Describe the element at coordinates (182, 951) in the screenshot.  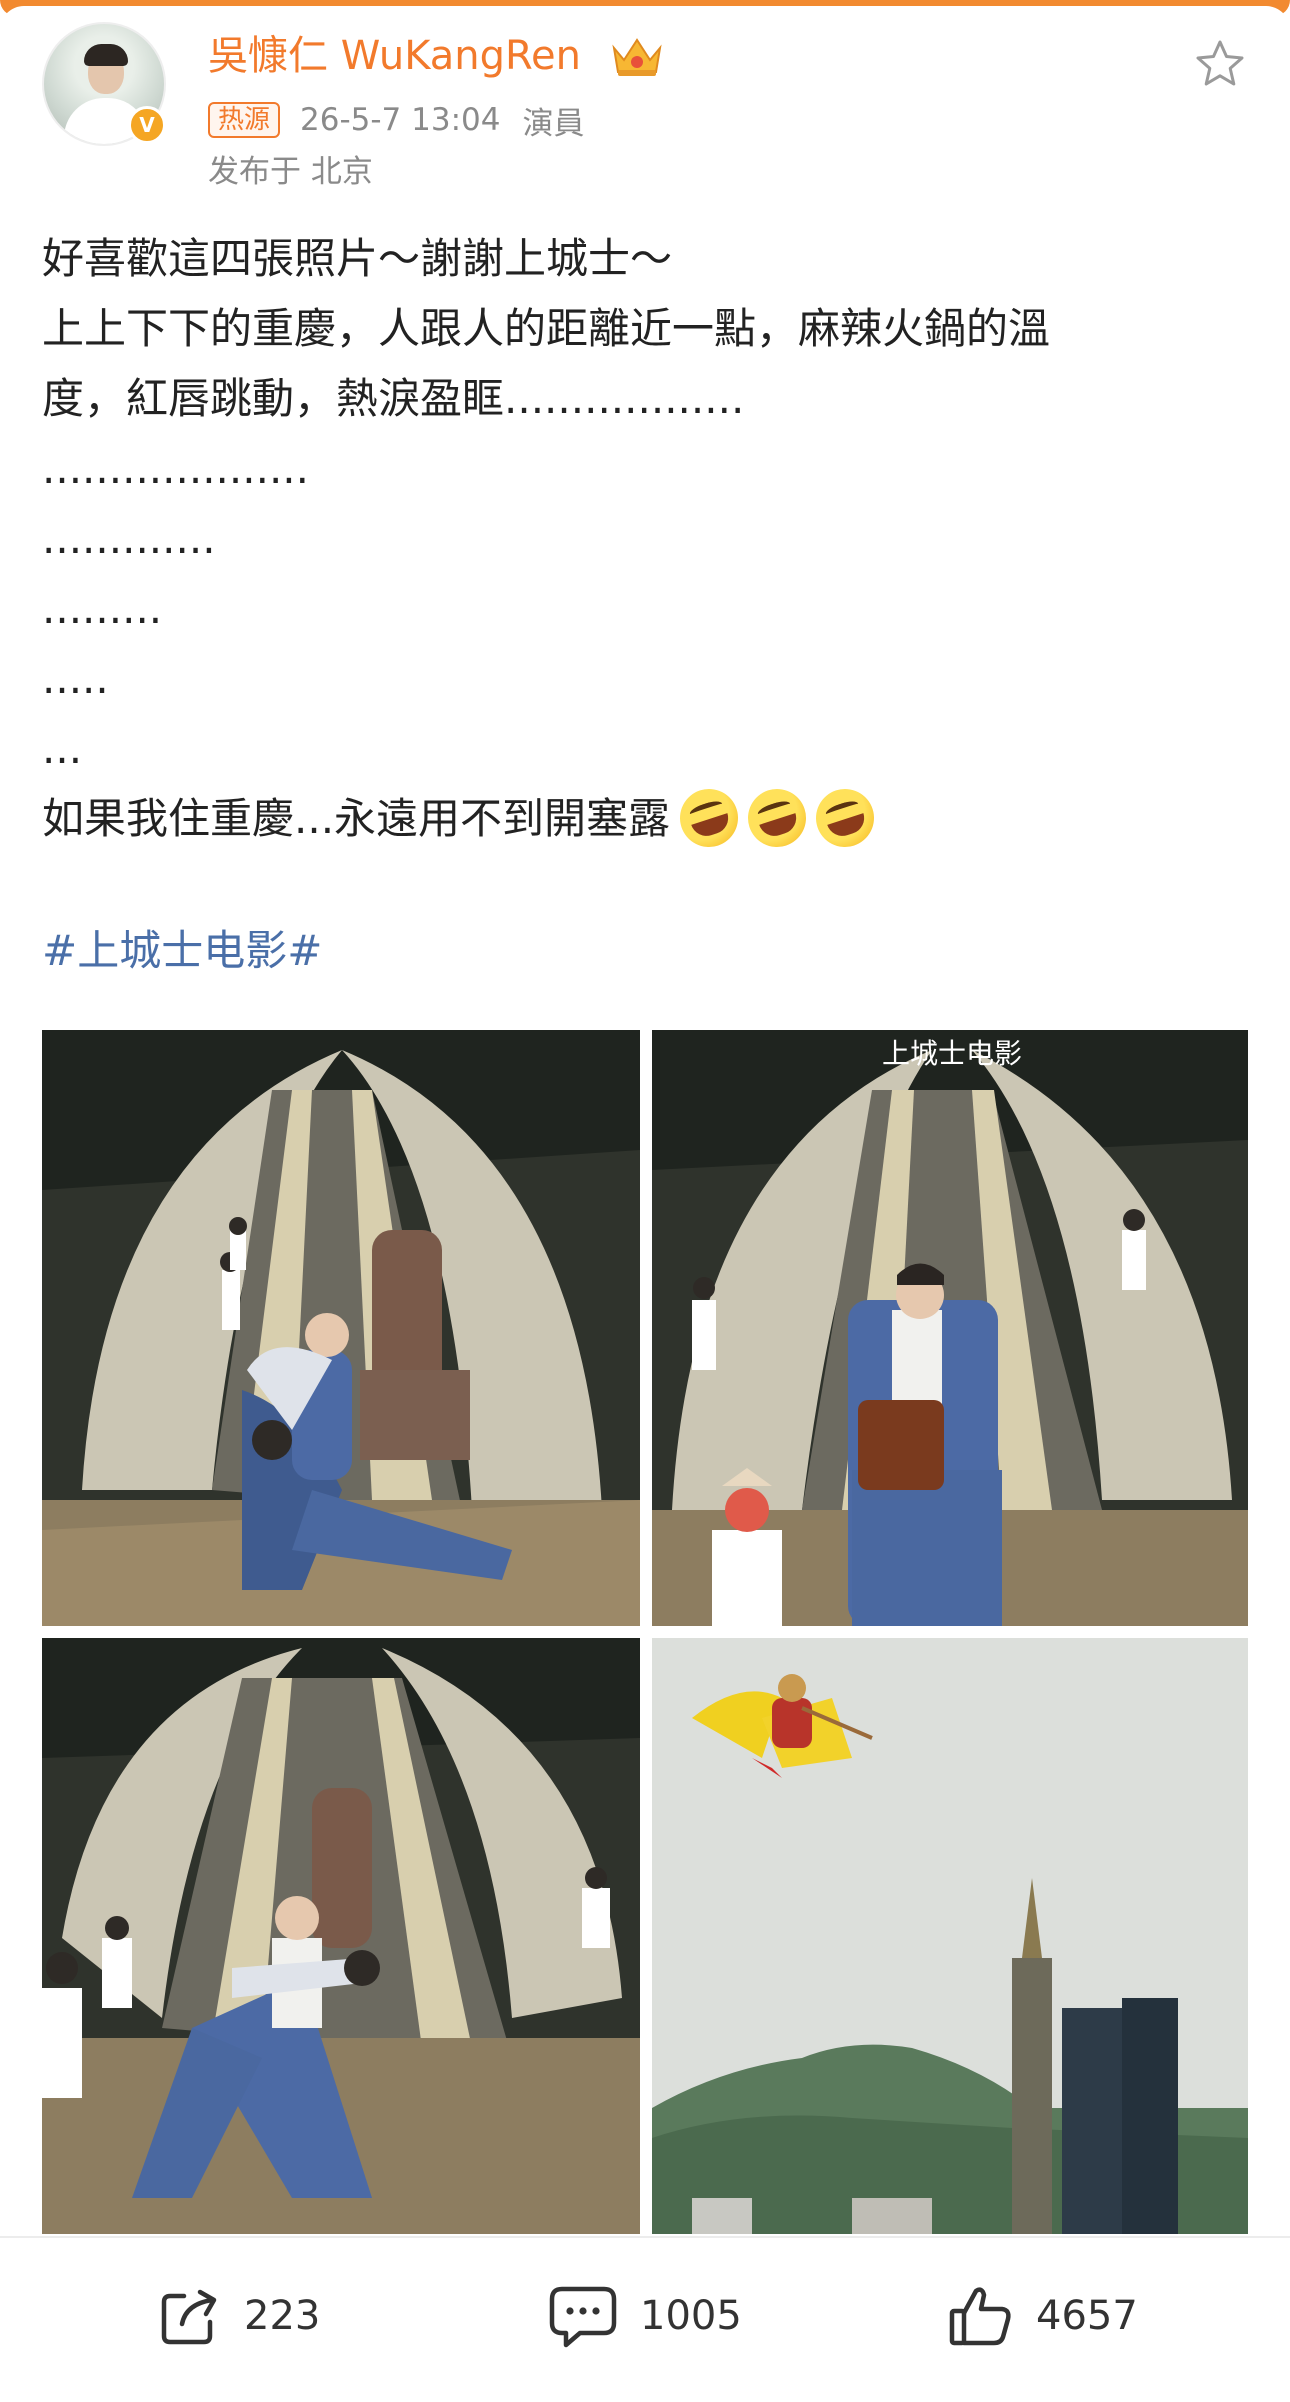
I see `hashtag-link: #上城士电影#` at that location.